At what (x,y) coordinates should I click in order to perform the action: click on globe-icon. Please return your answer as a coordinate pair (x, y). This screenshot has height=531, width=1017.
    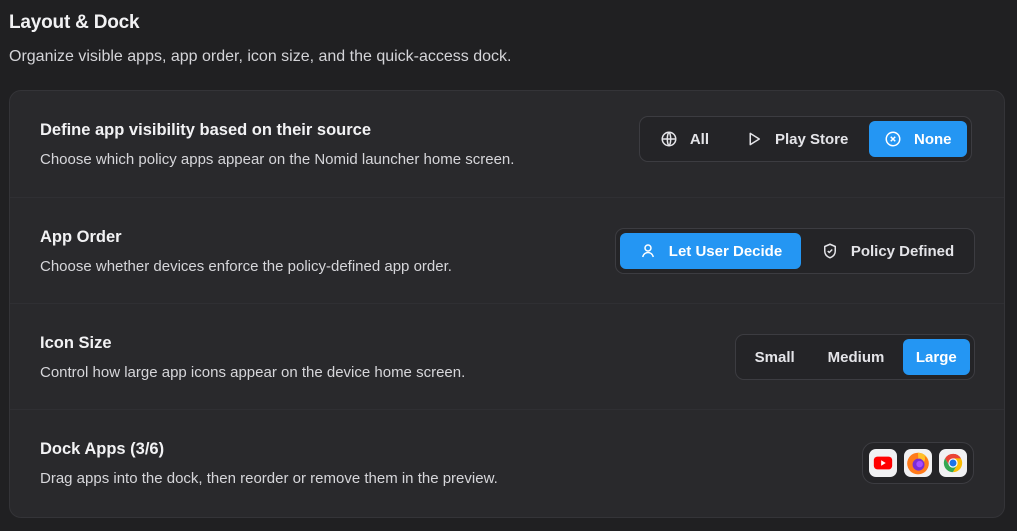
    Looking at the image, I should click on (669, 139).